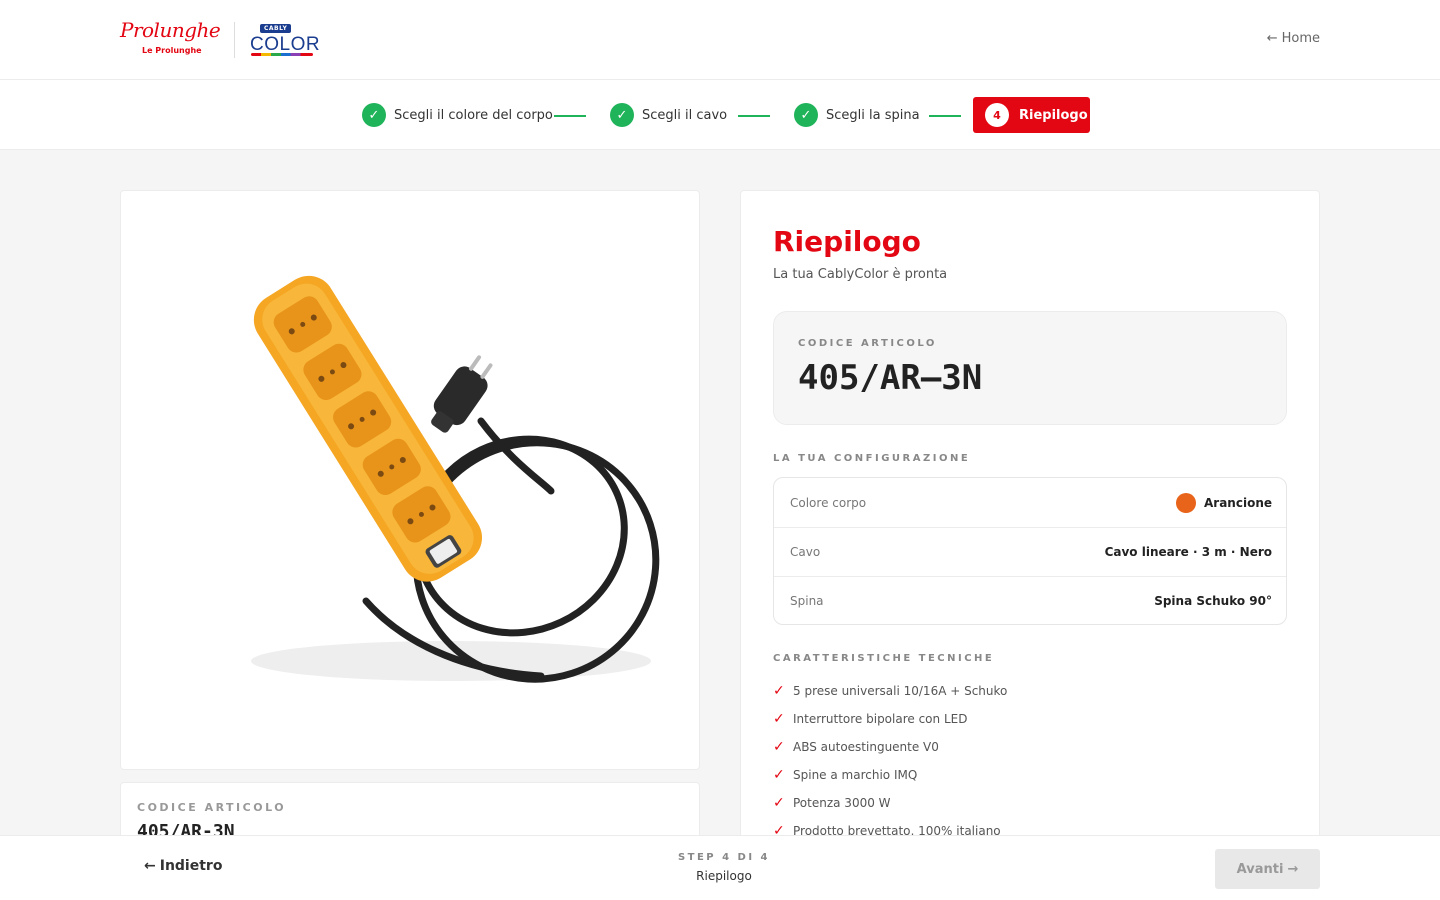 The width and height of the screenshot is (1440, 900). I want to click on prolunghe-logo-script: Prolunghe, so click(170, 30).